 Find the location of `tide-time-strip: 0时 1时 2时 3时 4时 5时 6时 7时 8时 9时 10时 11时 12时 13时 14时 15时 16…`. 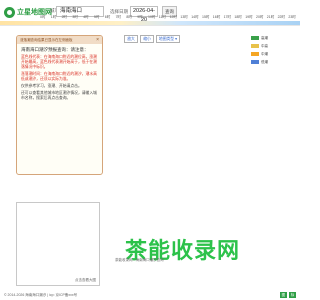

tide-time-strip: 0时 1时 2时 3时 4时 5时 6时 7时 8时 9时 10时 11时 12时 13时 14时 15时 16… is located at coordinates (150, 19).